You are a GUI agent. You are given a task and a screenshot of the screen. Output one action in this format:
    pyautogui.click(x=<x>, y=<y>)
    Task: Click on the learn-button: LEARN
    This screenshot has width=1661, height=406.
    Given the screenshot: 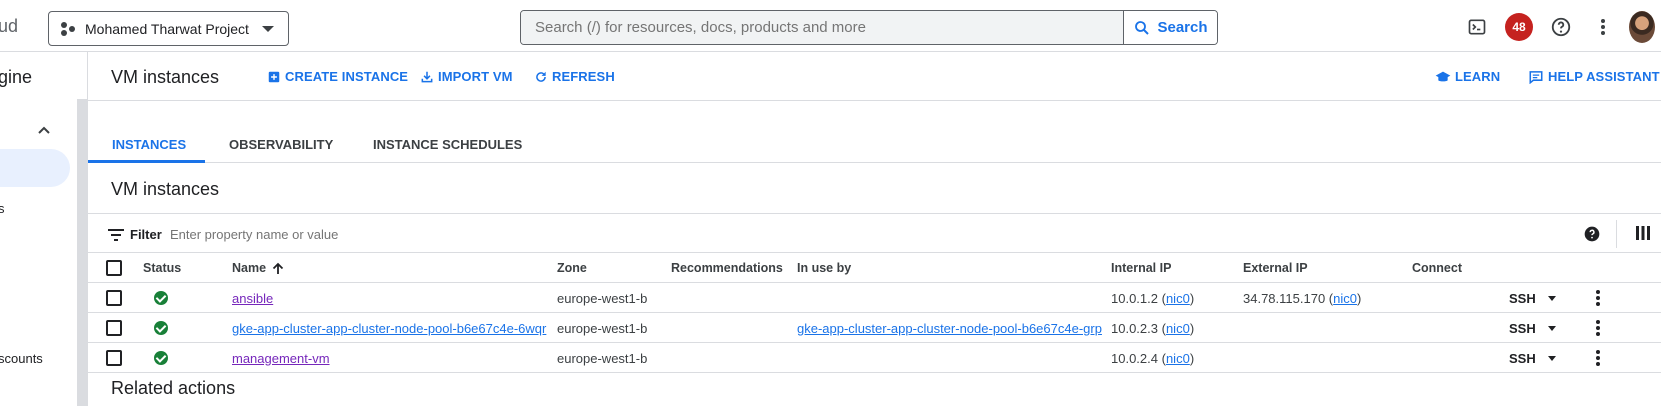 What is the action you would take?
    pyautogui.click(x=1467, y=76)
    